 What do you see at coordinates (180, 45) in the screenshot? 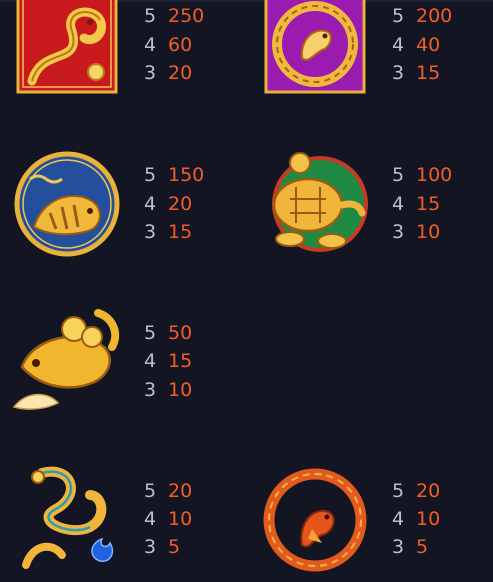
I see `payout-value: 60` at bounding box center [180, 45].